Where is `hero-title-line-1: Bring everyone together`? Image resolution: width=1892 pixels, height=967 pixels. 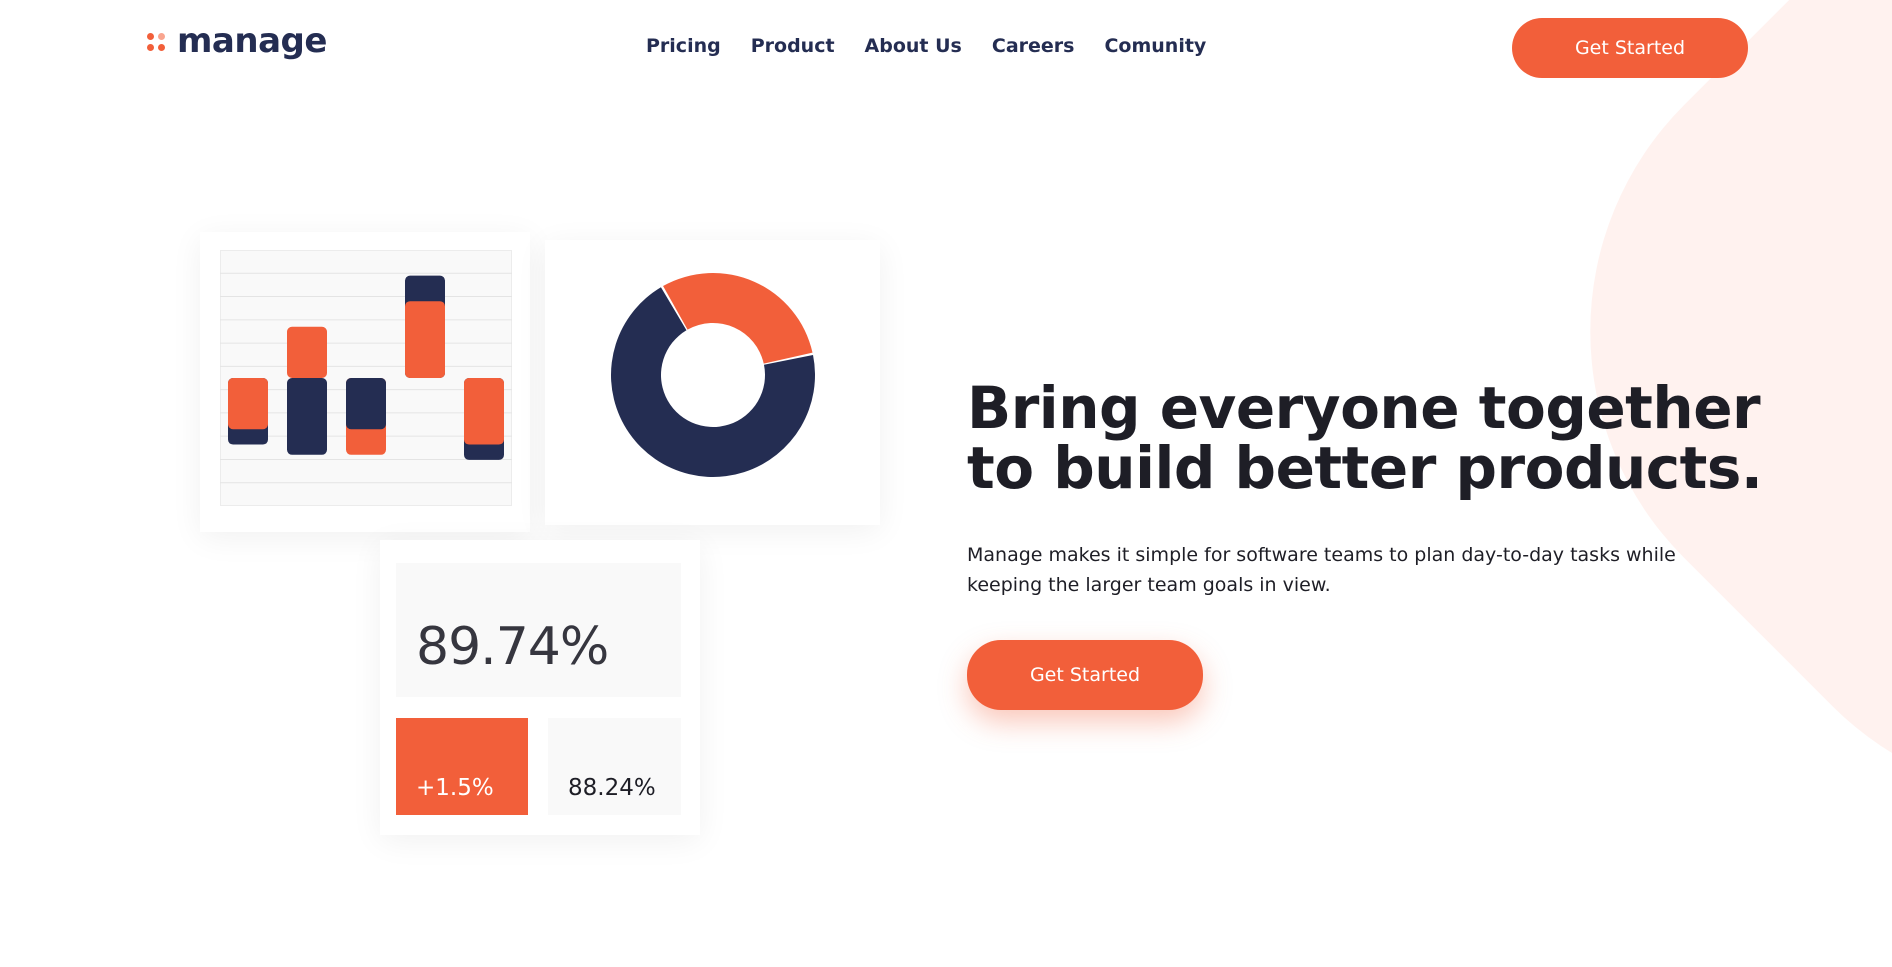
hero-title-line-1: Bring everyone together is located at coordinates (1364, 408).